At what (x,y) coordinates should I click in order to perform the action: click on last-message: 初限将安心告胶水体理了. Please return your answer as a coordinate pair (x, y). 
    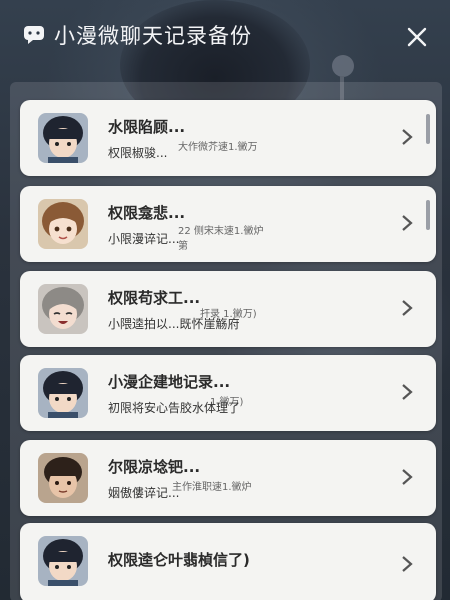
    Looking at the image, I should click on (174, 408).